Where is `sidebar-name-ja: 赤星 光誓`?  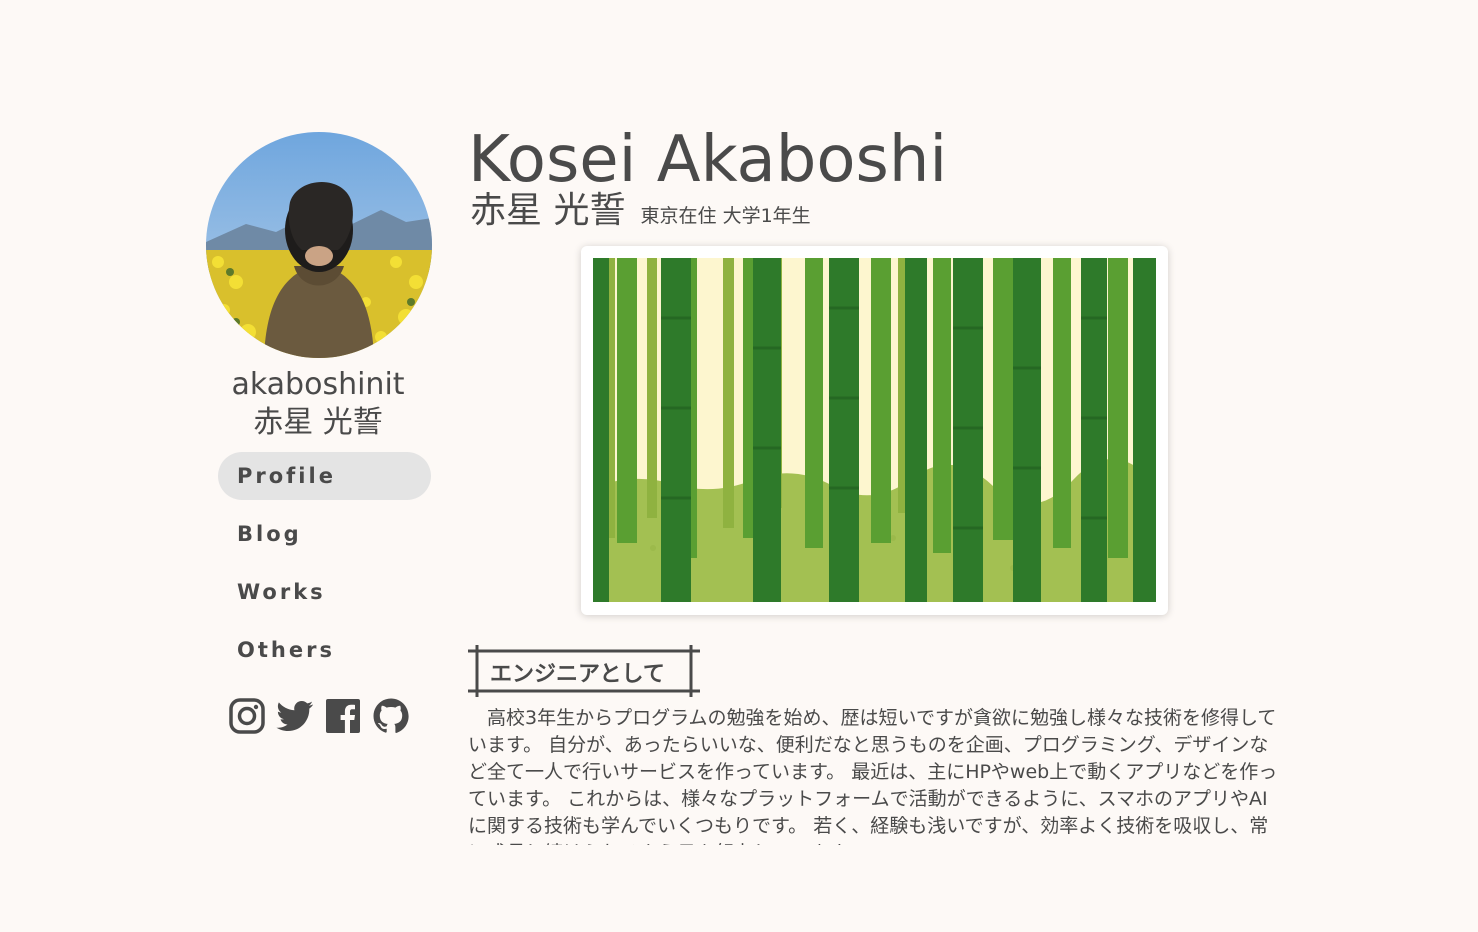 sidebar-name-ja: 赤星 光誓 is located at coordinates (318, 422).